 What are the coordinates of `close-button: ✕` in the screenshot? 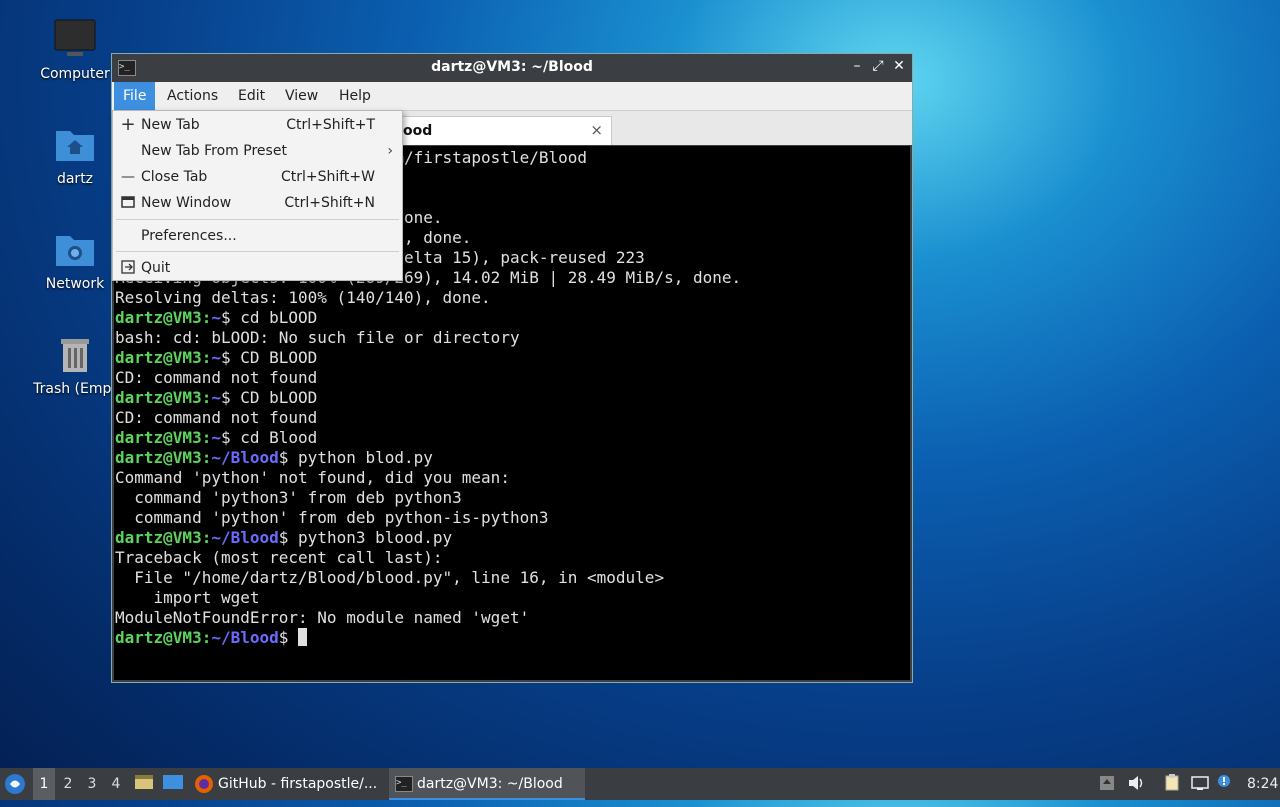 It's located at (899, 66).